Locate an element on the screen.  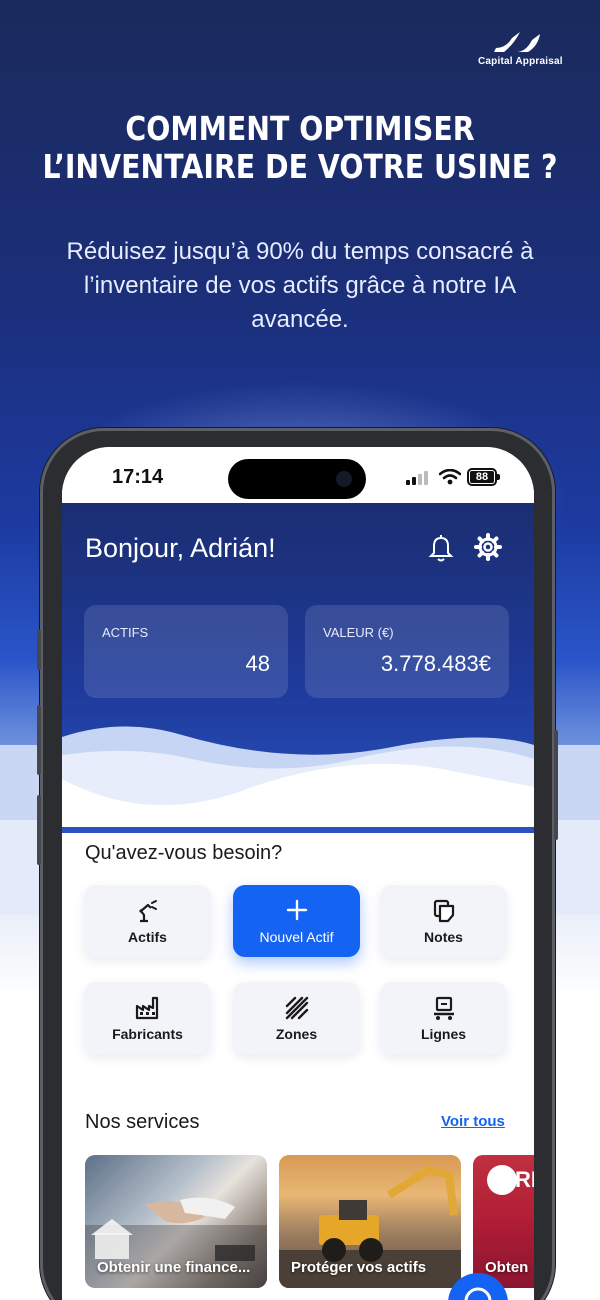
factory-icon is located at coordinates (146, 1008).